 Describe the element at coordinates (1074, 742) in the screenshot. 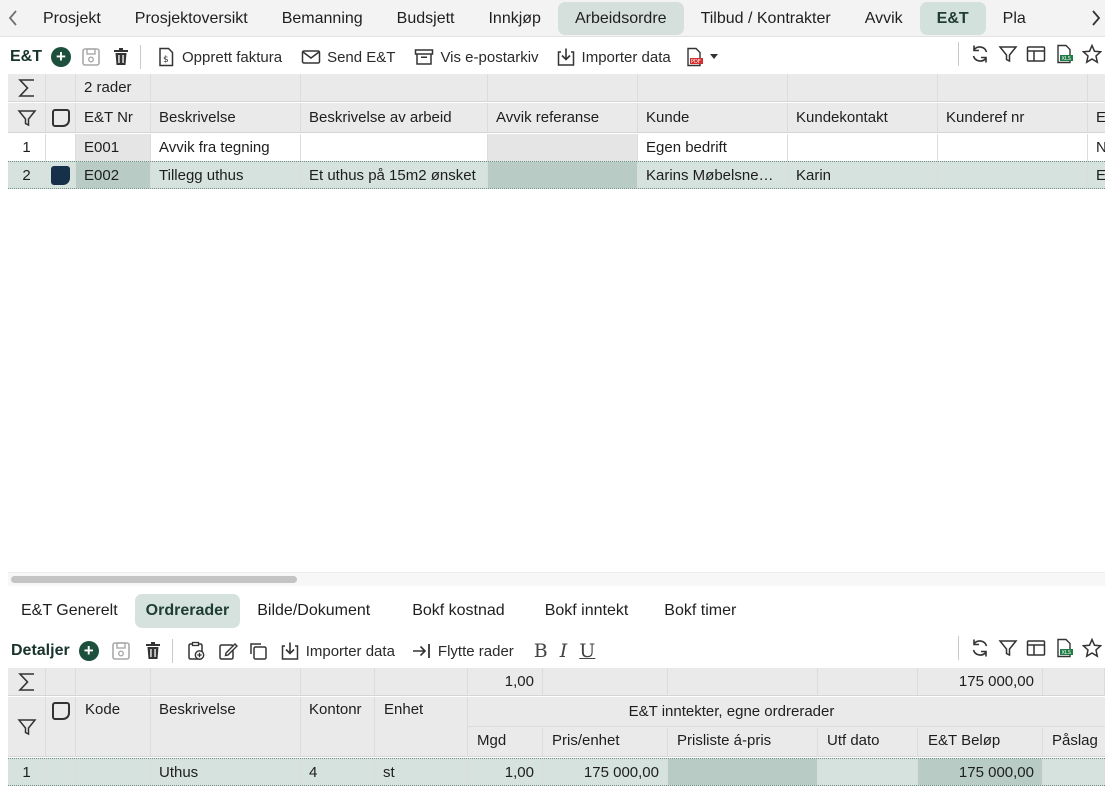

I see `col-paslag: Påslag` at that location.